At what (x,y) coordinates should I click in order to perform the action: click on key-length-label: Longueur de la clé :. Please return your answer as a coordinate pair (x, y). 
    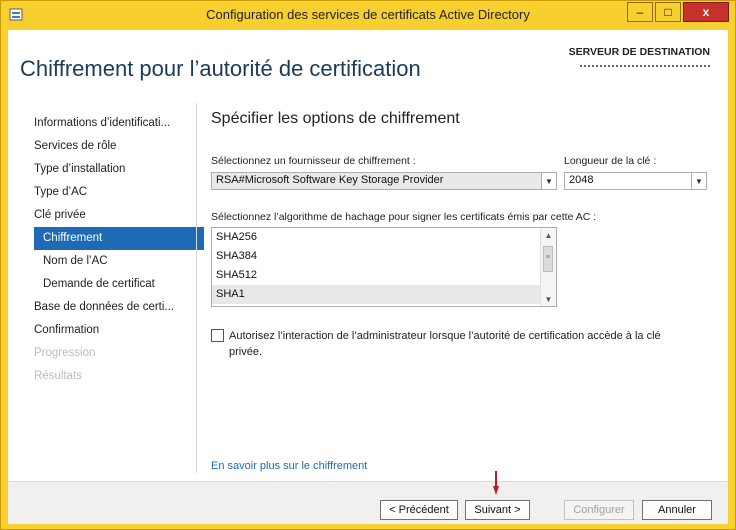
    Looking at the image, I should click on (610, 161).